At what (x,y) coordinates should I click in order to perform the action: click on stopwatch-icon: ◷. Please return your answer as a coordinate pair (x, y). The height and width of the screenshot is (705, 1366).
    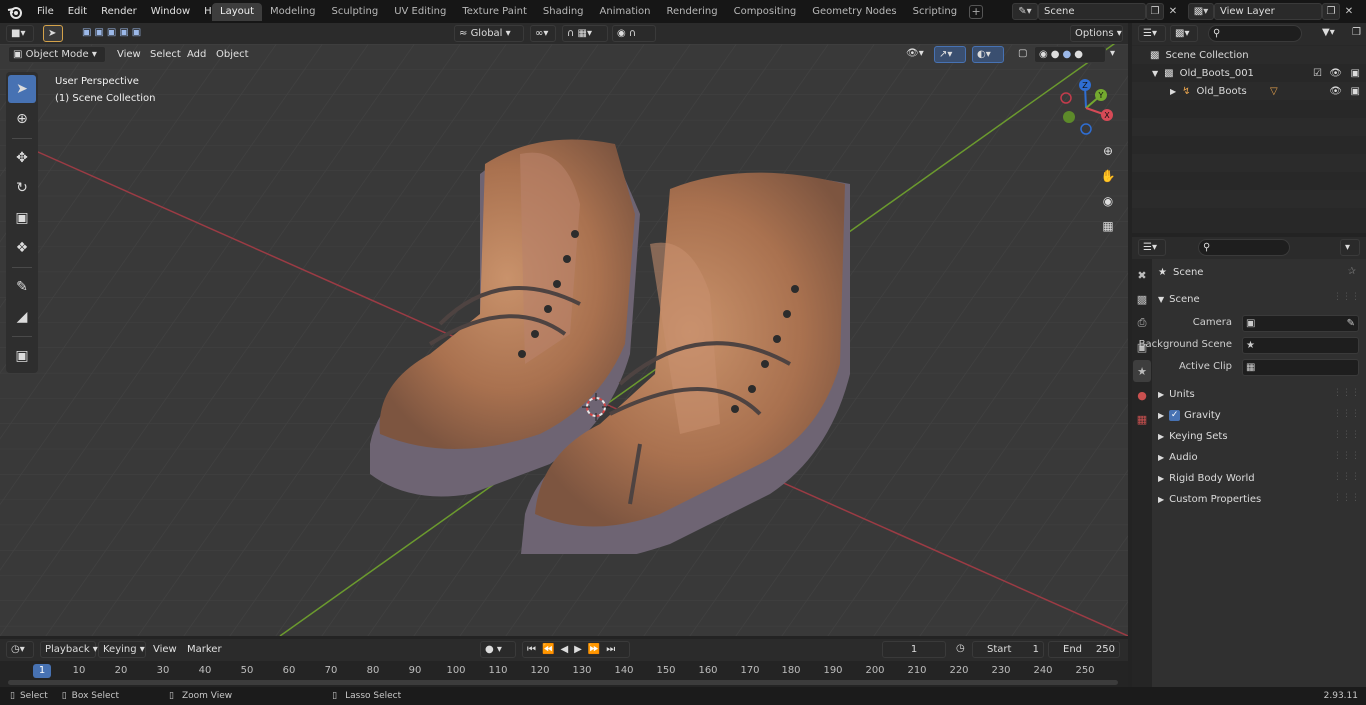
    Looking at the image, I should click on (960, 649).